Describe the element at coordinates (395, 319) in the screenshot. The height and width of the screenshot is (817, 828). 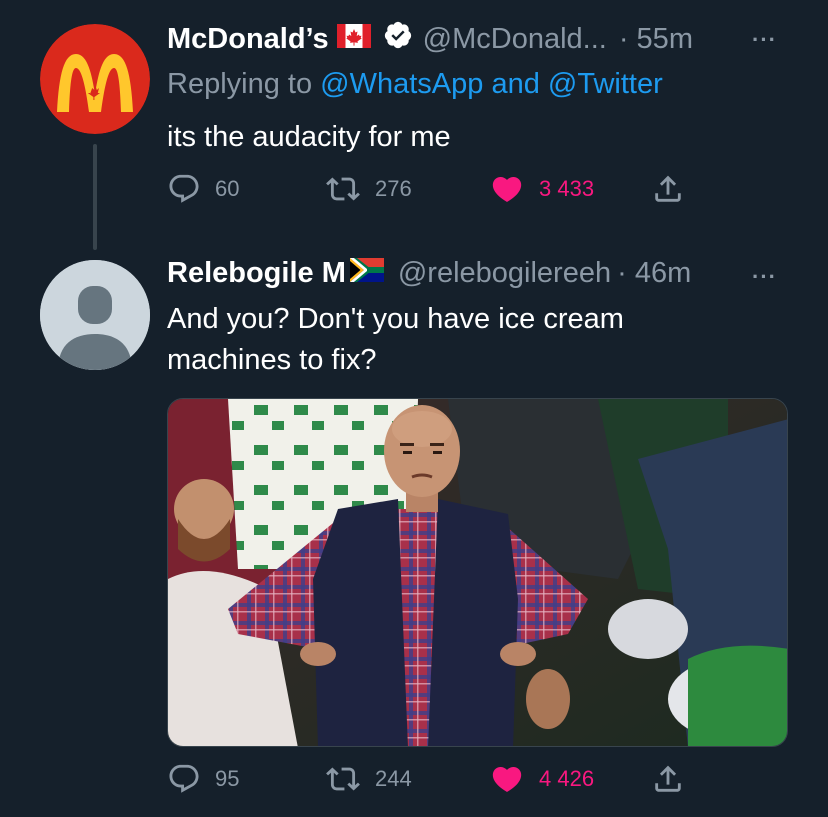
I see `tweet-text-line-1: And you? Don't you have ice cream` at that location.